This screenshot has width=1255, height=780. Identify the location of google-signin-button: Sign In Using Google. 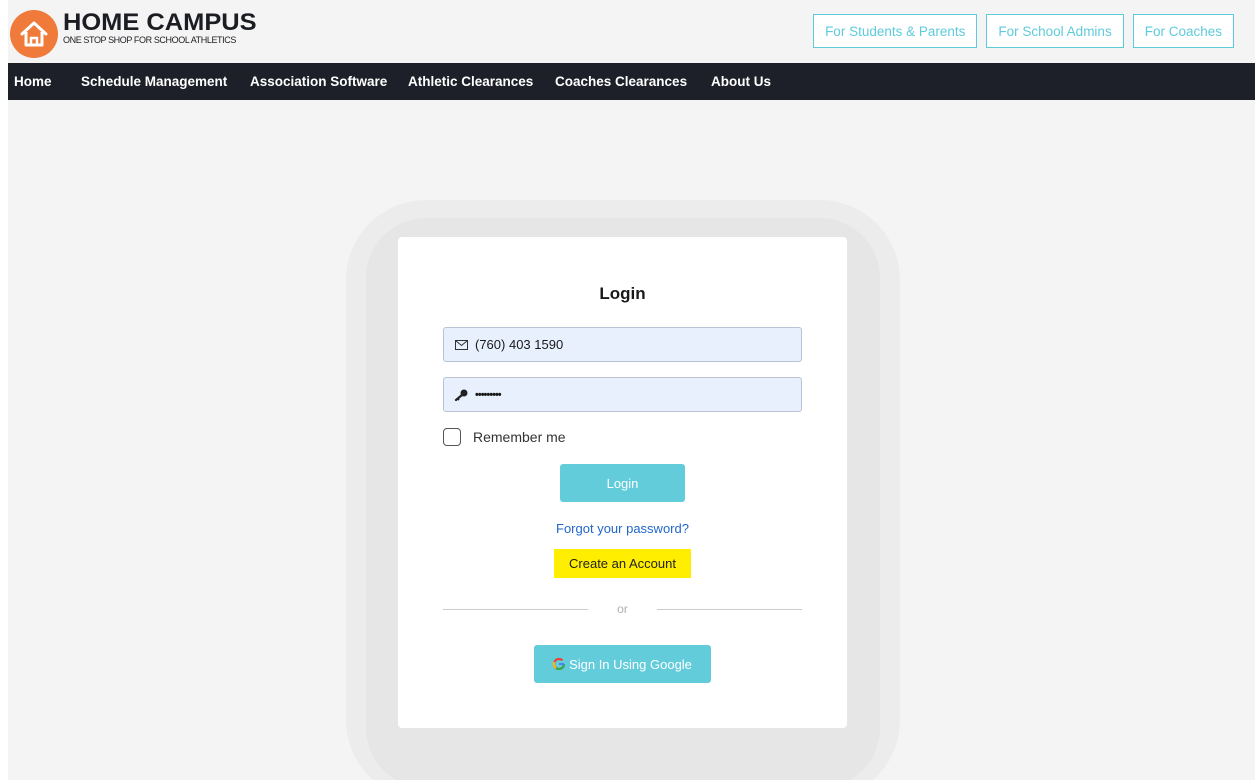
(622, 664).